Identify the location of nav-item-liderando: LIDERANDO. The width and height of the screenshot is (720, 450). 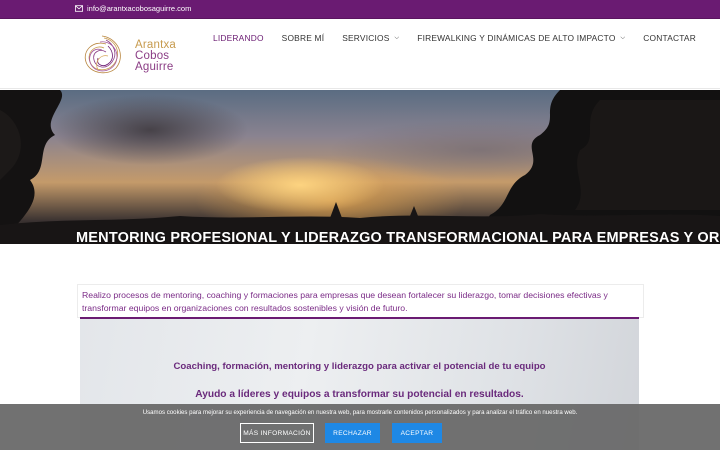
(238, 38).